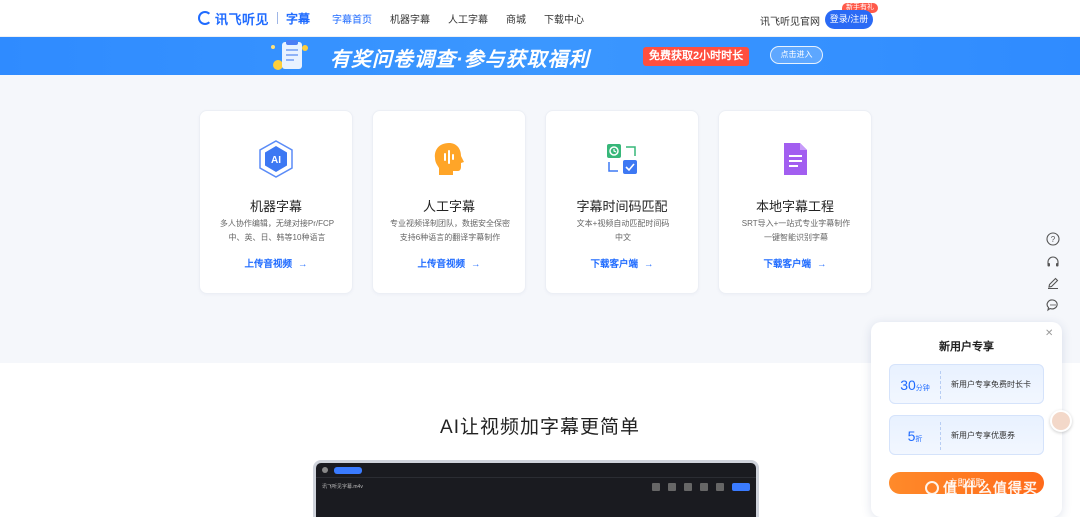 The height and width of the screenshot is (517, 1080). Describe the element at coordinates (516, 18) in the screenshot. I see `nav-store: 商城` at that location.